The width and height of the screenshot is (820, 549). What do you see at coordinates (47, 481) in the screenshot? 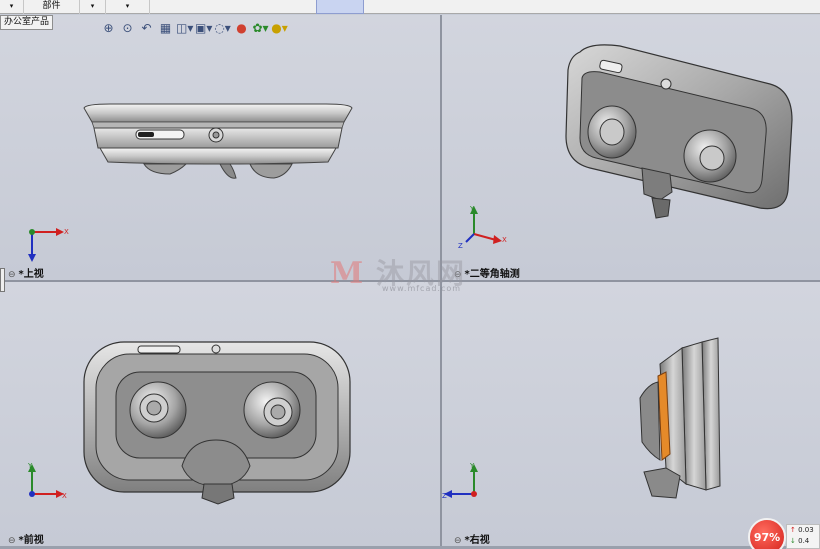
I see `axis-triad-front: Y X` at bounding box center [47, 481].